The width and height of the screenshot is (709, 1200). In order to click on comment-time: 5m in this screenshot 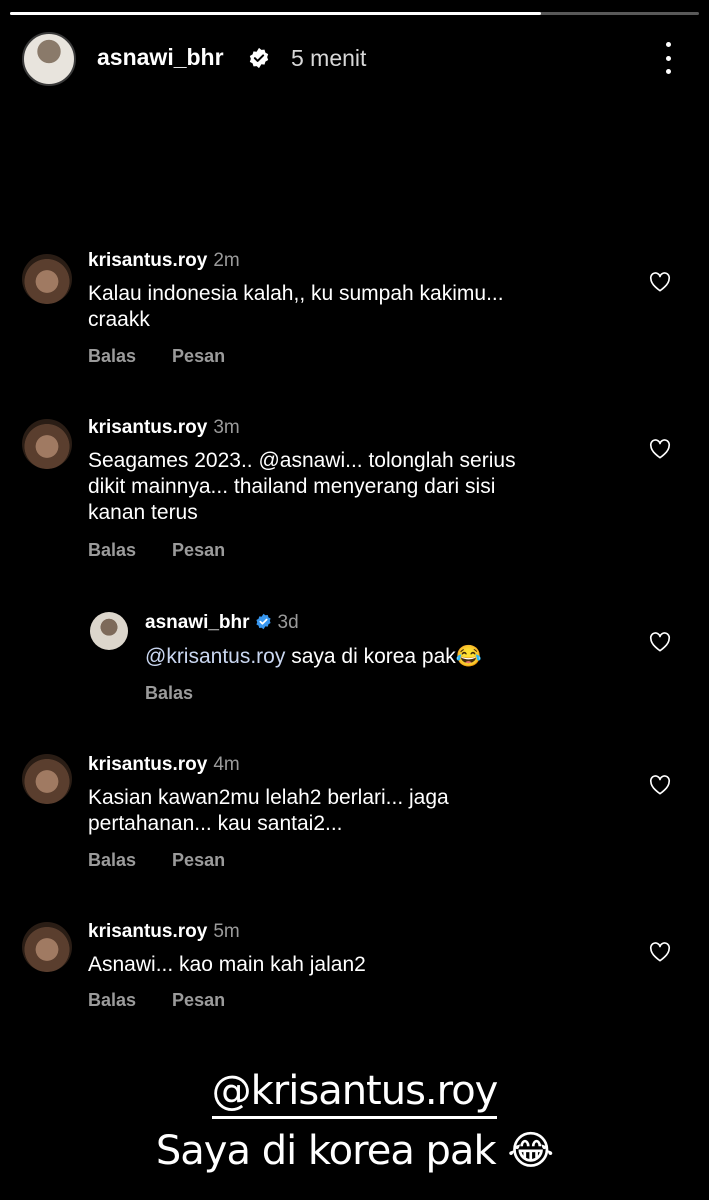, I will do `click(226, 931)`.